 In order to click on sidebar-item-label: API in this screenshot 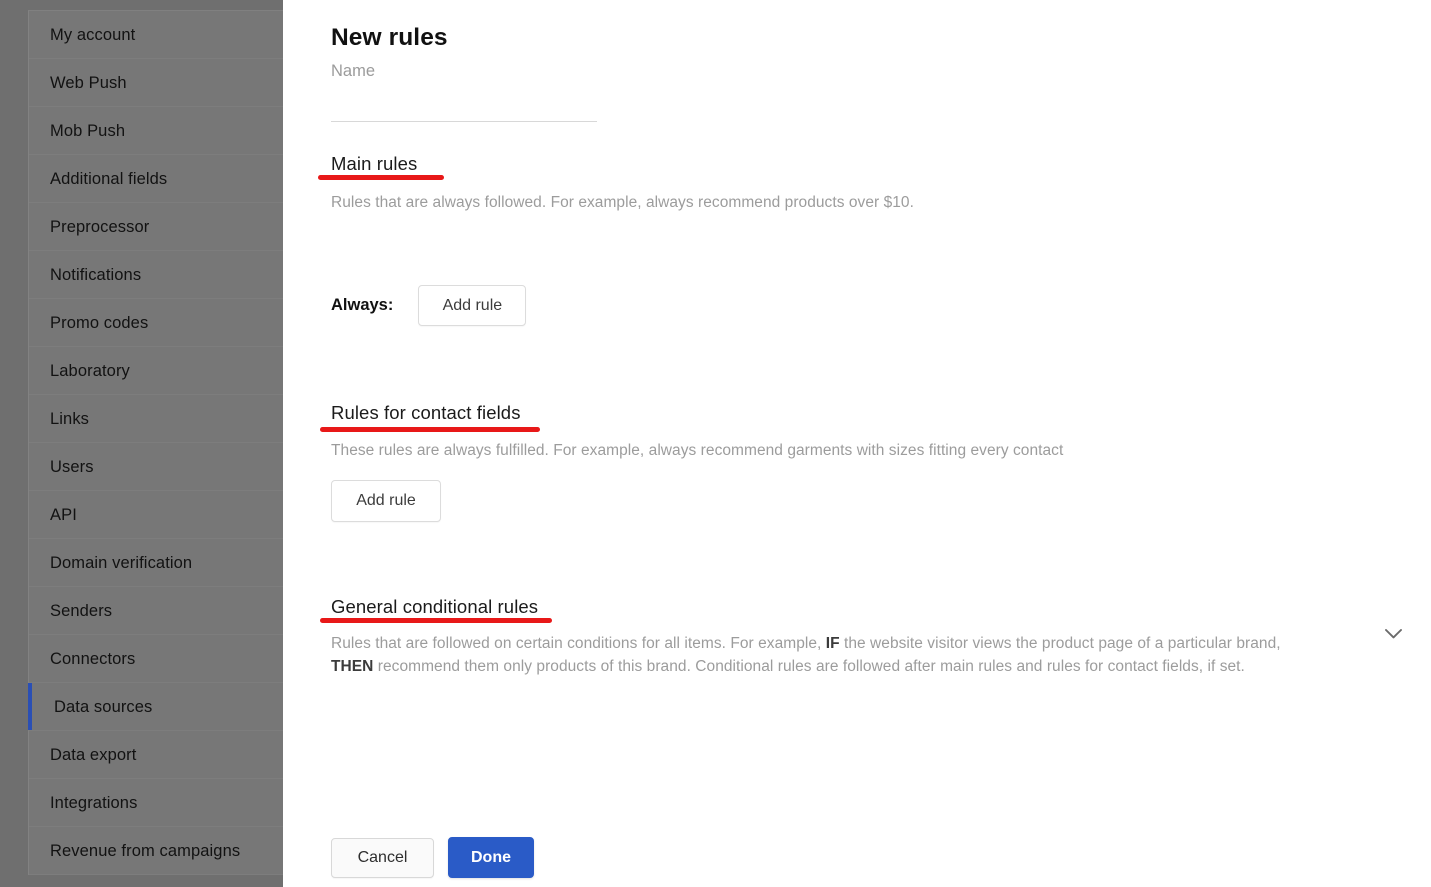, I will do `click(63, 515)`.